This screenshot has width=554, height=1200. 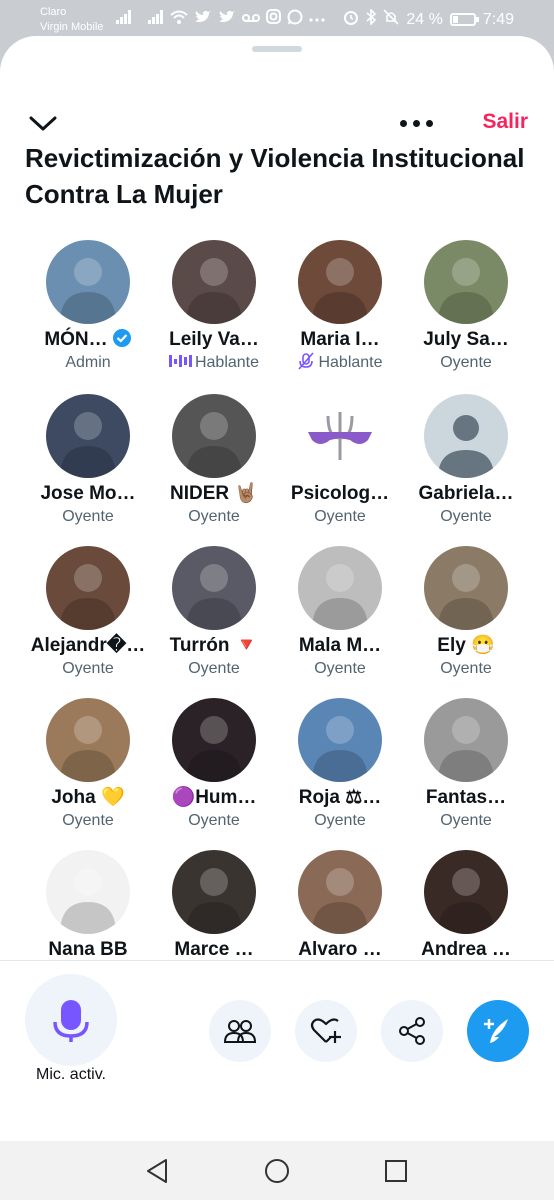 I want to click on home-button, so click(x=277, y=1173).